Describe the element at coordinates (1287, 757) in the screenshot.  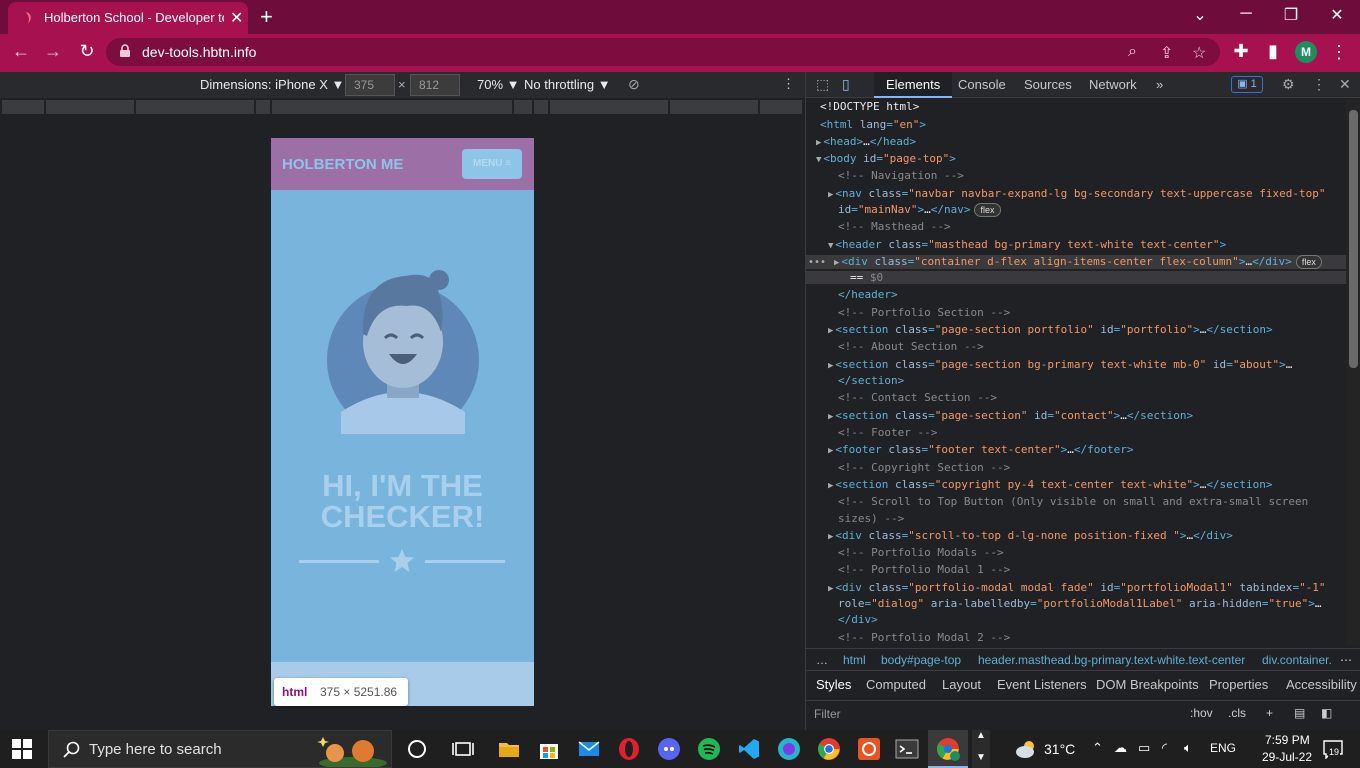
I see `clock-date: 29-Jul-22` at that location.